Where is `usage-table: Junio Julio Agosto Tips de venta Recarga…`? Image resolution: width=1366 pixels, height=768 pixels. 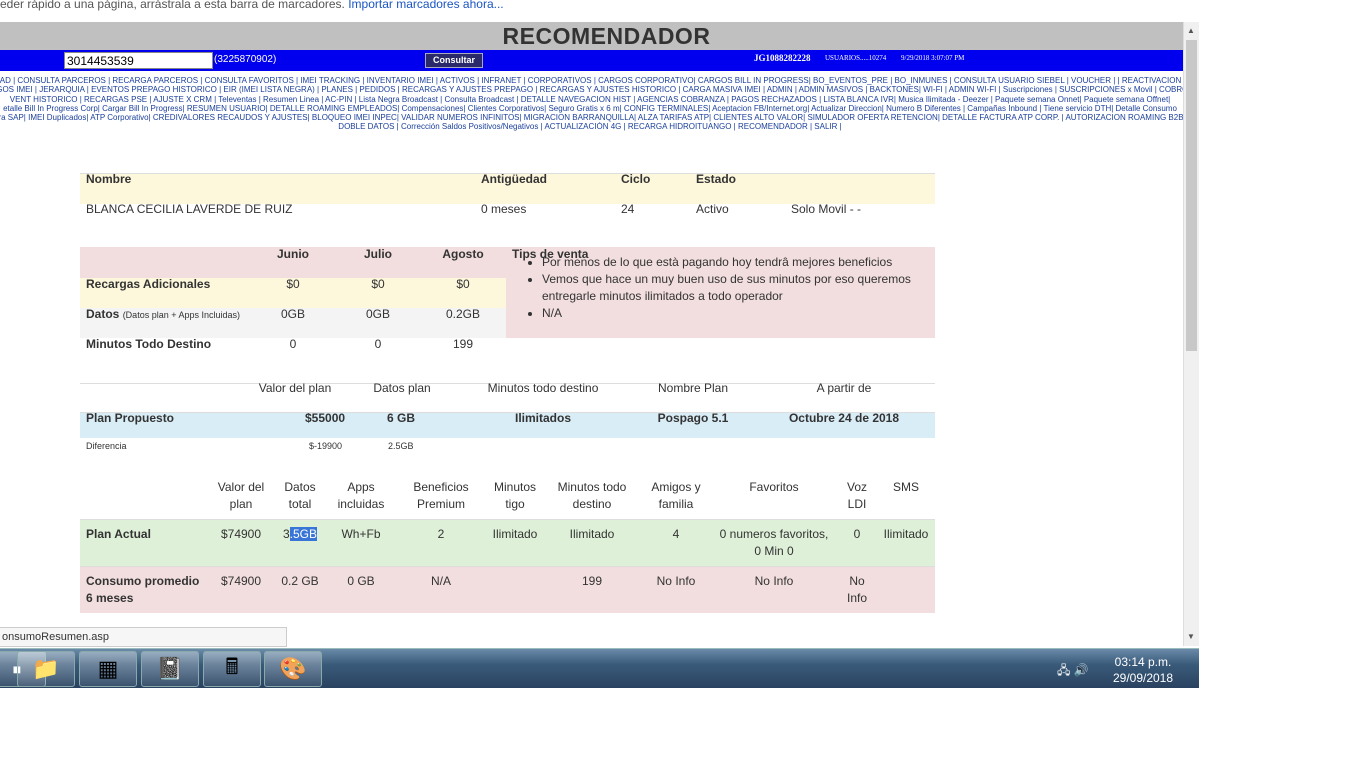
usage-table: Junio Julio Agosto Tips de venta Recarga… is located at coordinates (507, 285).